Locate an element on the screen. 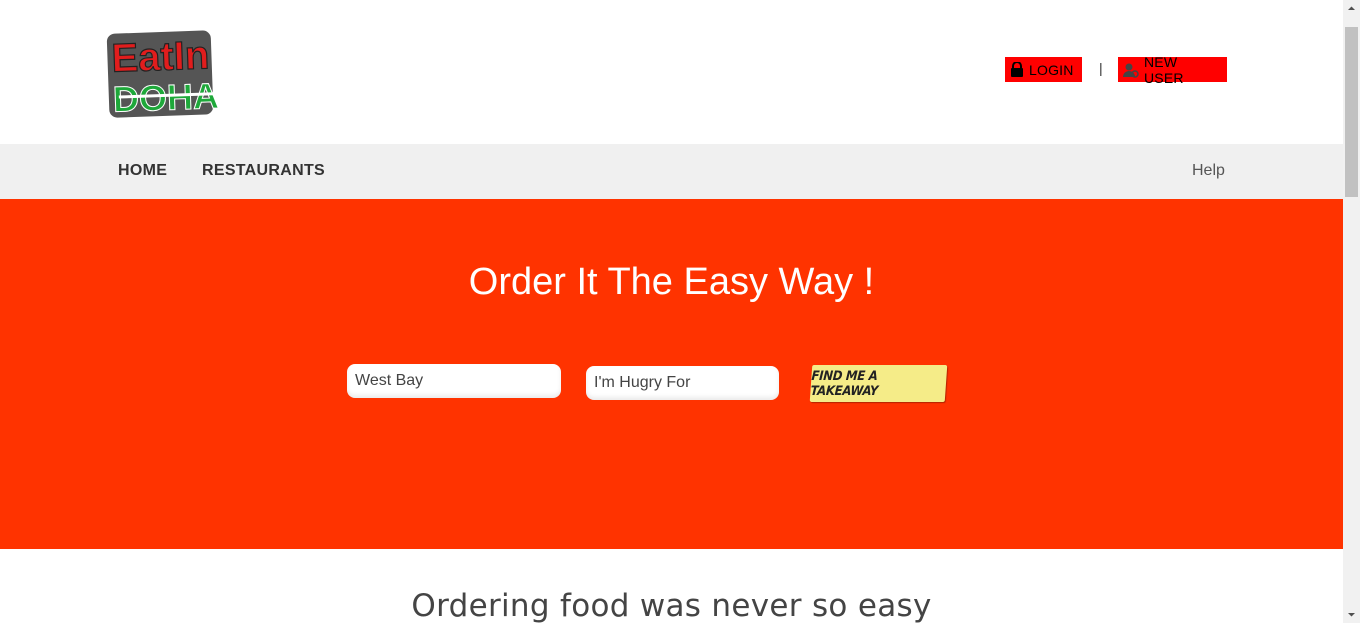  chevron-up-icon is located at coordinates (1351, 8).